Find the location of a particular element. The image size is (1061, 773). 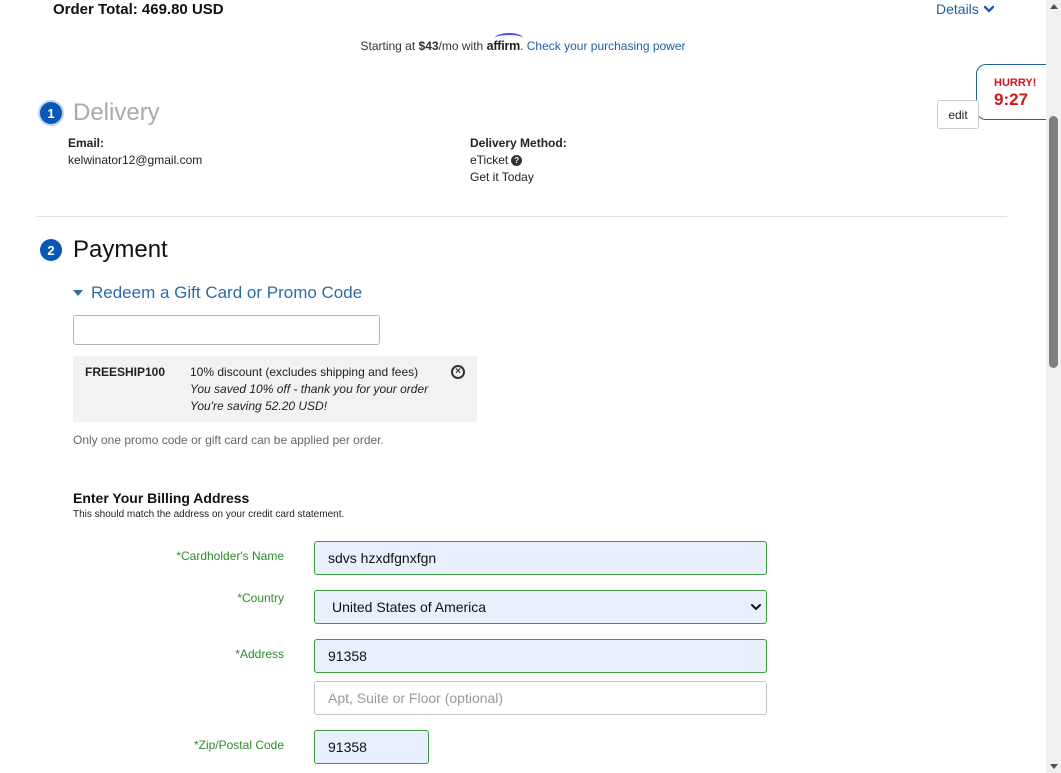

affirm-amount: $43 is located at coordinates (428, 46).